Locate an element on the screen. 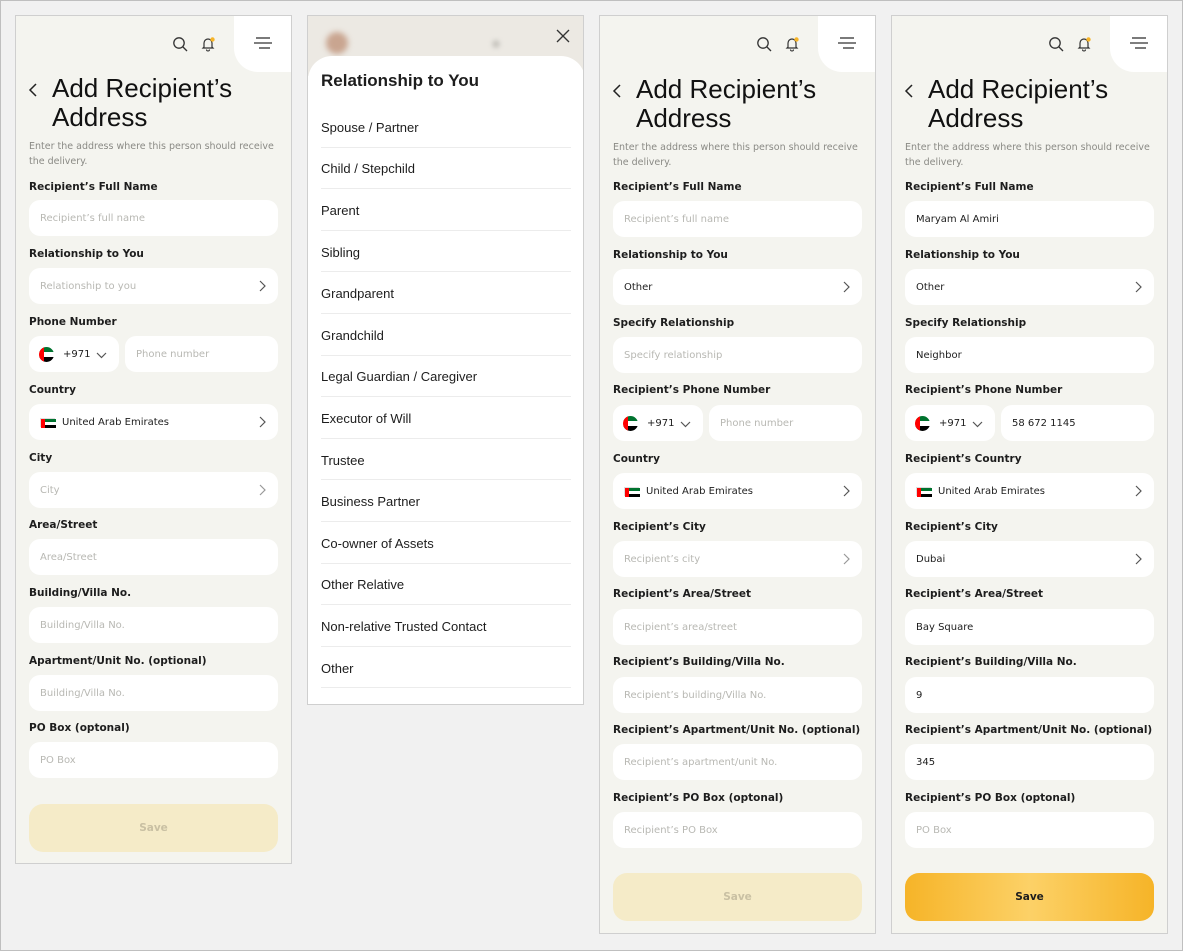 The width and height of the screenshot is (1183, 951). relationship-value: Other is located at coordinates (638, 287).